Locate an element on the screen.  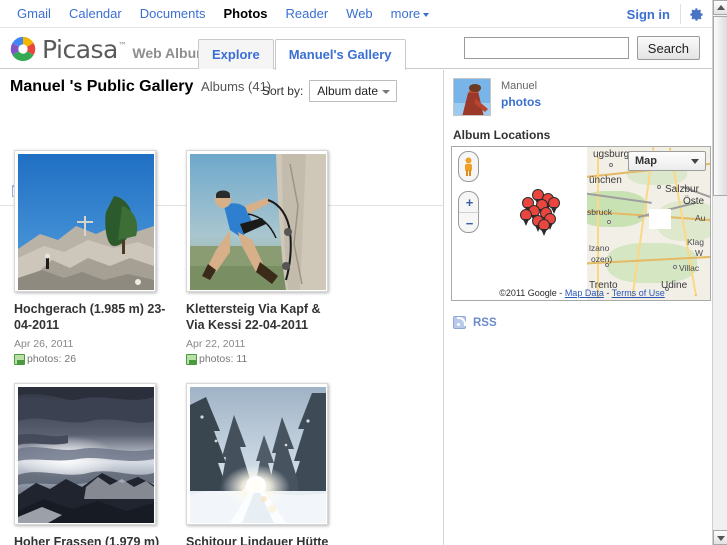
albums-count: Albums (41) is located at coordinates (236, 86).